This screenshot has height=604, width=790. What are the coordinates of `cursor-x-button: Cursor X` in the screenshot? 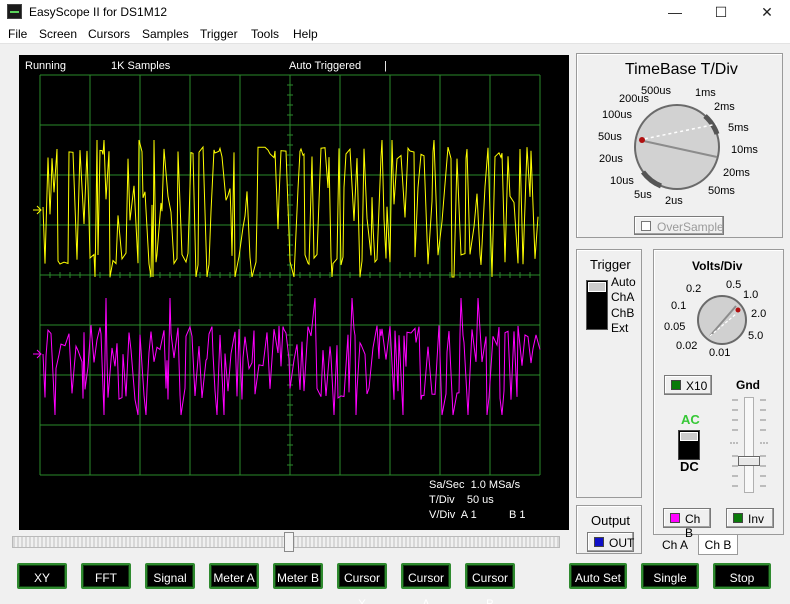 It's located at (362, 583).